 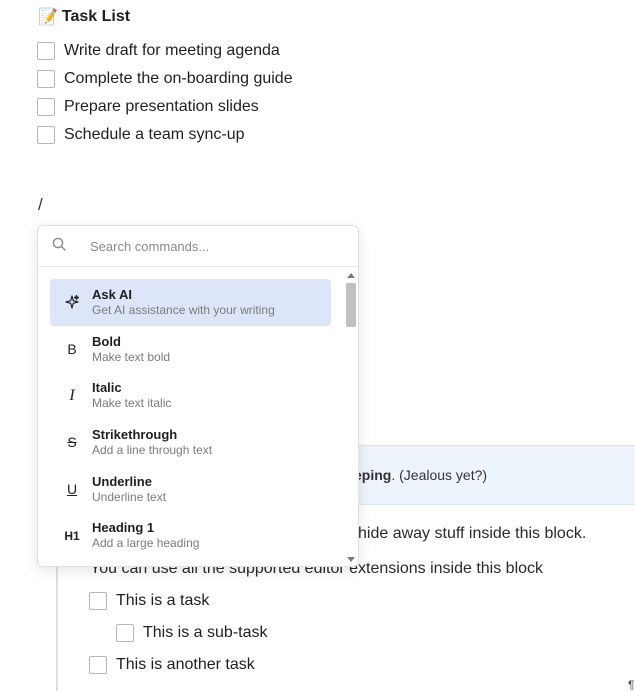 What do you see at coordinates (163, 600) in the screenshot?
I see `task-label: This is a task` at bounding box center [163, 600].